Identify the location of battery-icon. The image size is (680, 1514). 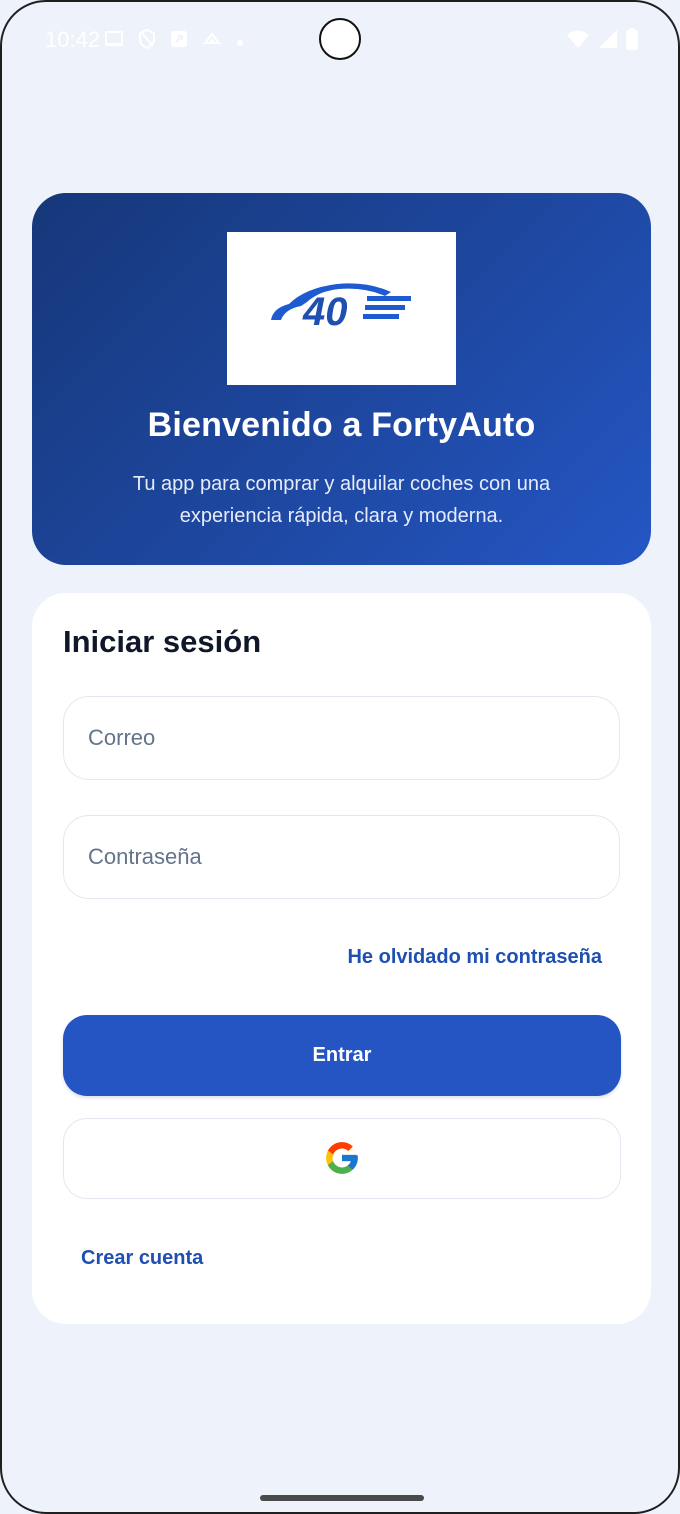
(632, 41).